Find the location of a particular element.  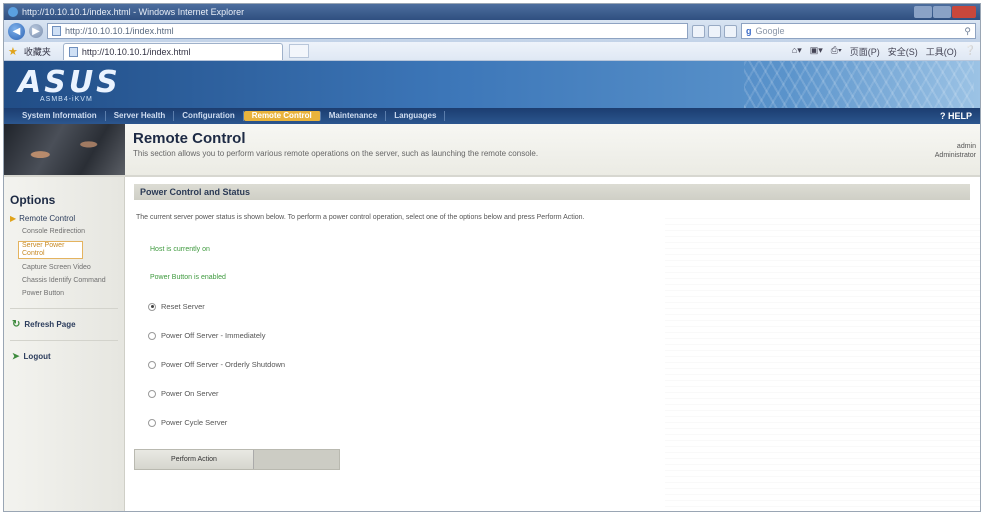

asus-banner: ASUS ASMB4-iKVM is located at coordinates (492, 84).